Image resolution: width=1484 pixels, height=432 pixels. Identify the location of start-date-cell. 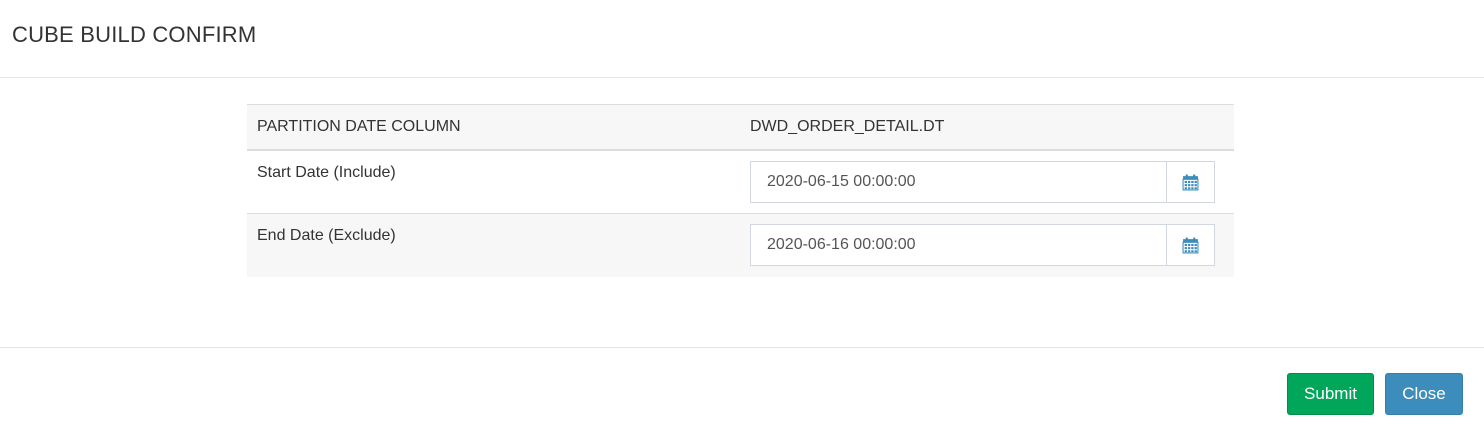
(992, 182).